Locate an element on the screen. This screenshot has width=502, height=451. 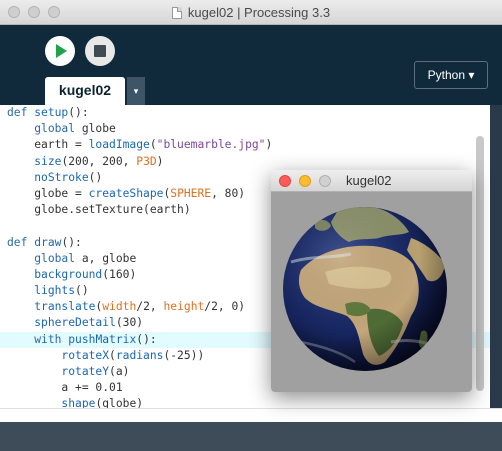
code-line: shape(globe) is located at coordinates (245, 402).